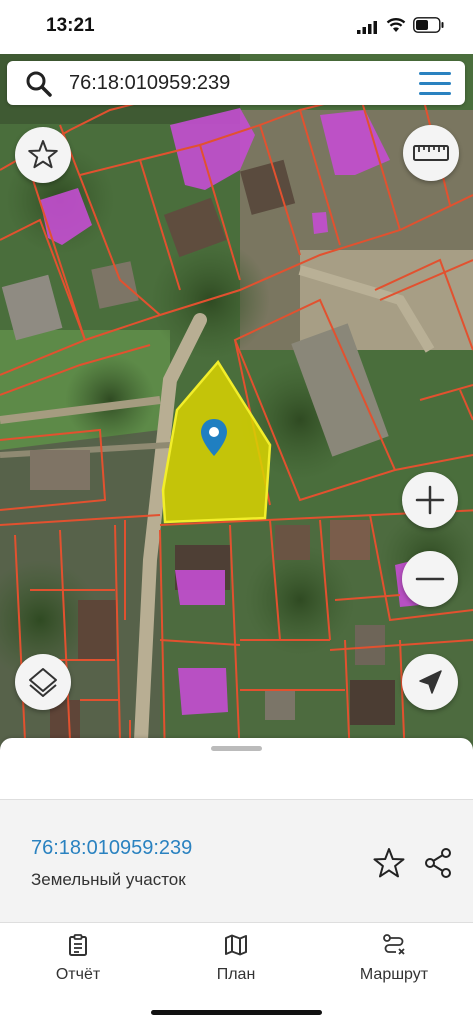 The height and width of the screenshot is (1024, 473). I want to click on locate-button, so click(430, 682).